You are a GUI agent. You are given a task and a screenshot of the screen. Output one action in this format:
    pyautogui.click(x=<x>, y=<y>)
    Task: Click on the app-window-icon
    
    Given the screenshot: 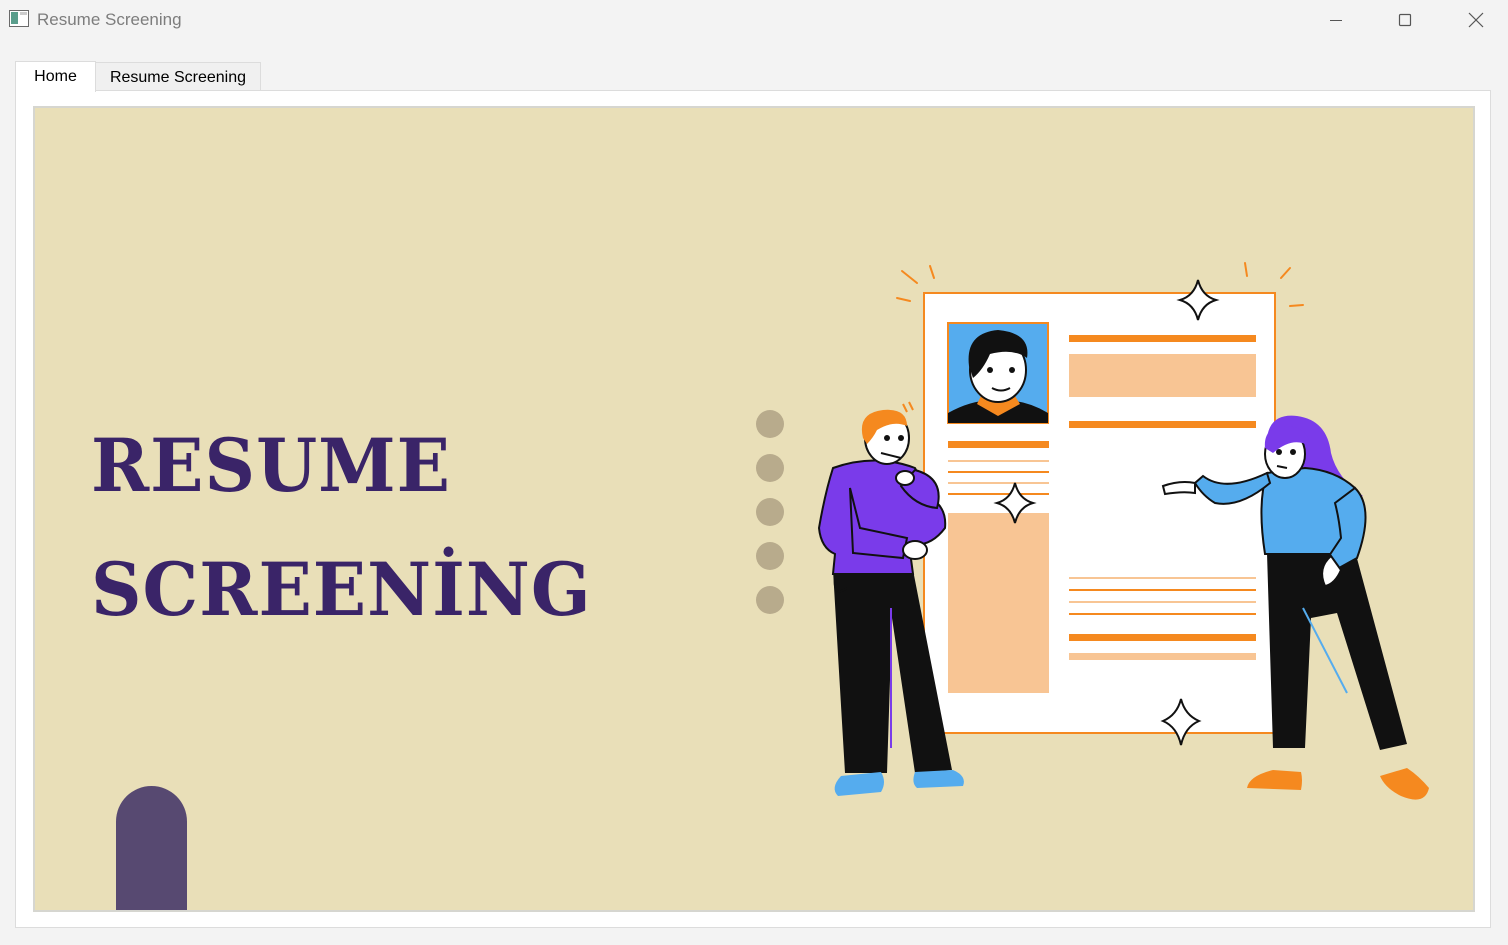 What is the action you would take?
    pyautogui.click(x=19, y=18)
    